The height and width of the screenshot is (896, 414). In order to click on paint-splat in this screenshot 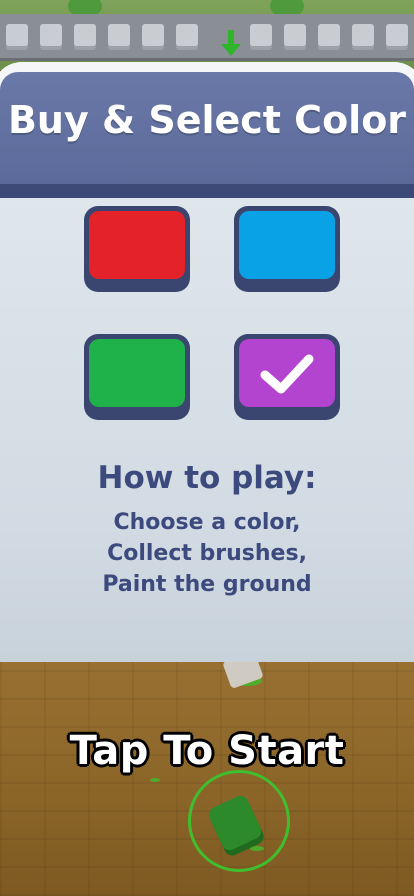, I will do `click(155, 780)`.